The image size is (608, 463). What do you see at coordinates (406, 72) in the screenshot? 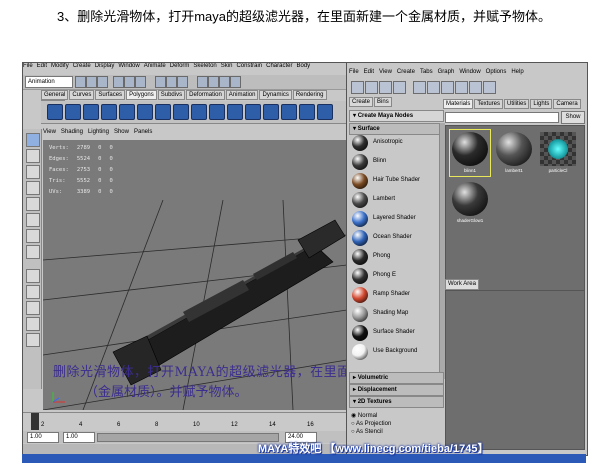
I see `hs-menu-create: Create` at bounding box center [406, 72].